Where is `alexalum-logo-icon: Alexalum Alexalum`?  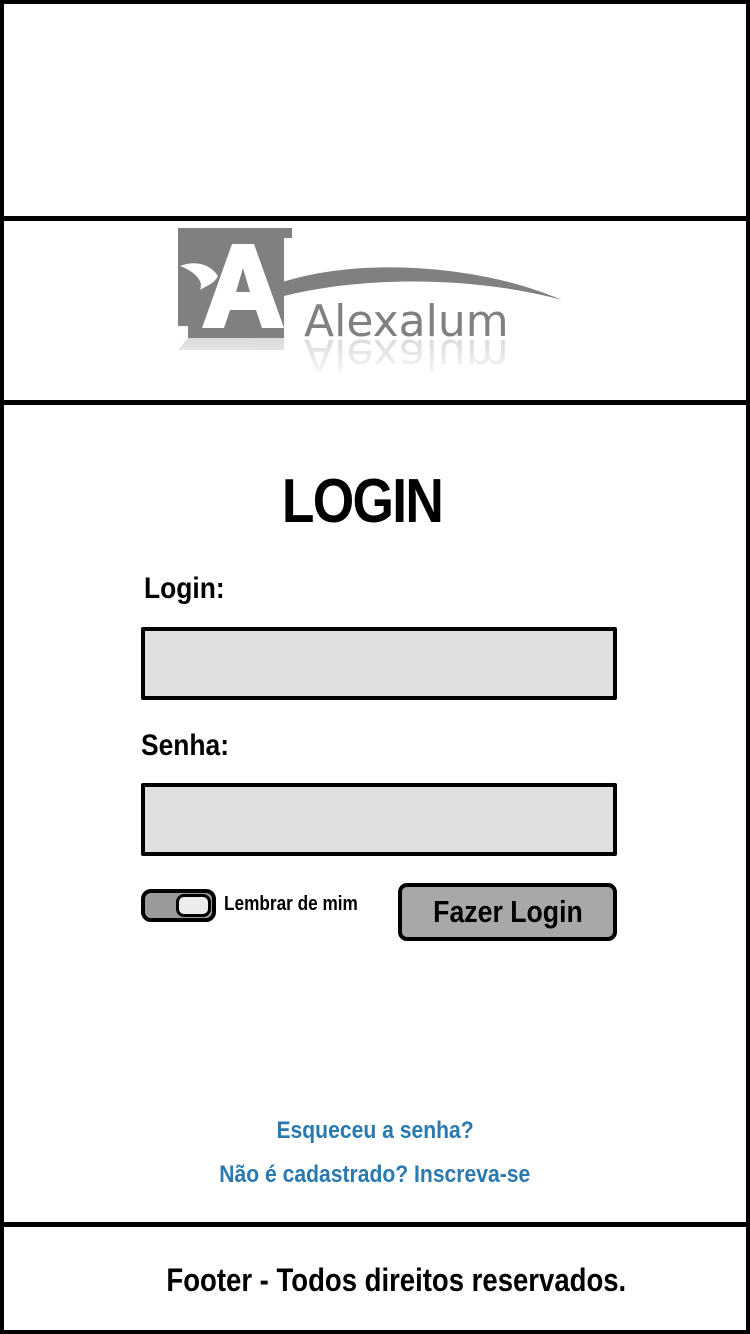
alexalum-logo-icon: Alexalum Alexalum is located at coordinates (379, 305).